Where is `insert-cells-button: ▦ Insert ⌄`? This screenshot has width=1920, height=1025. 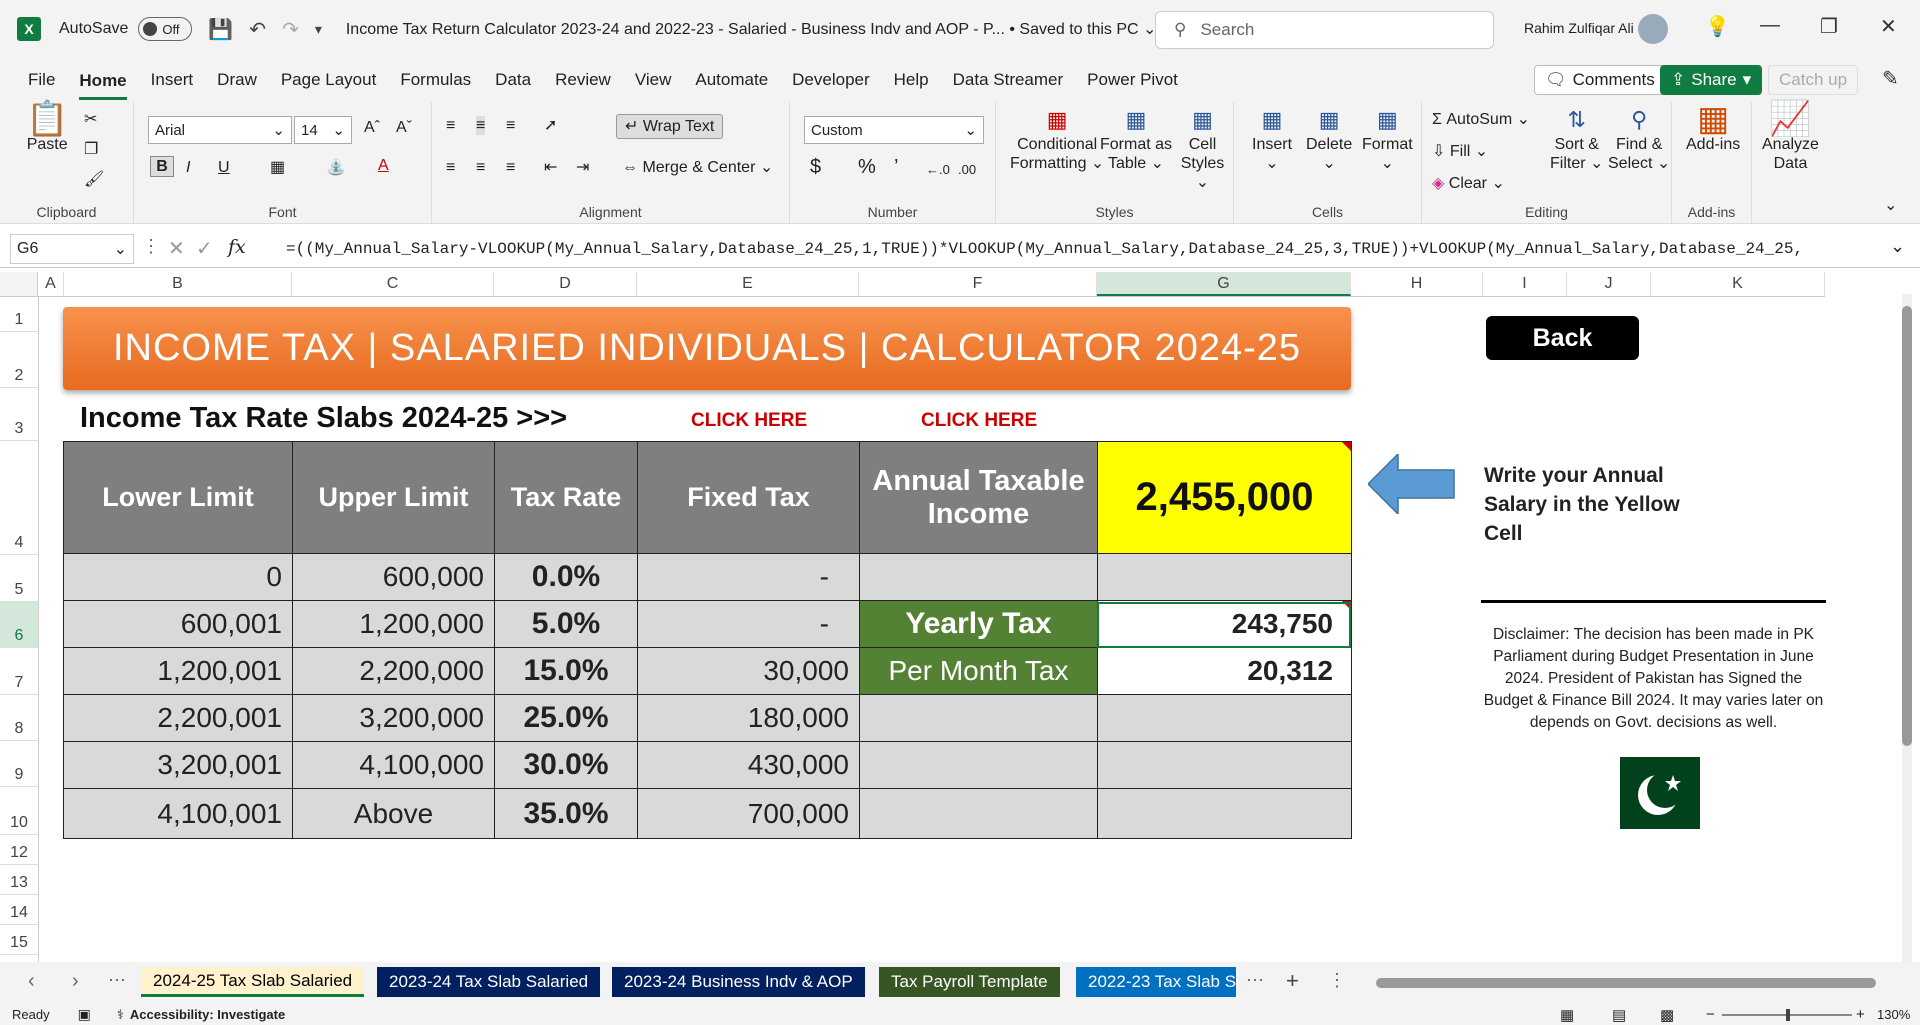 insert-cells-button: ▦ Insert ⌄ is located at coordinates (1272, 141).